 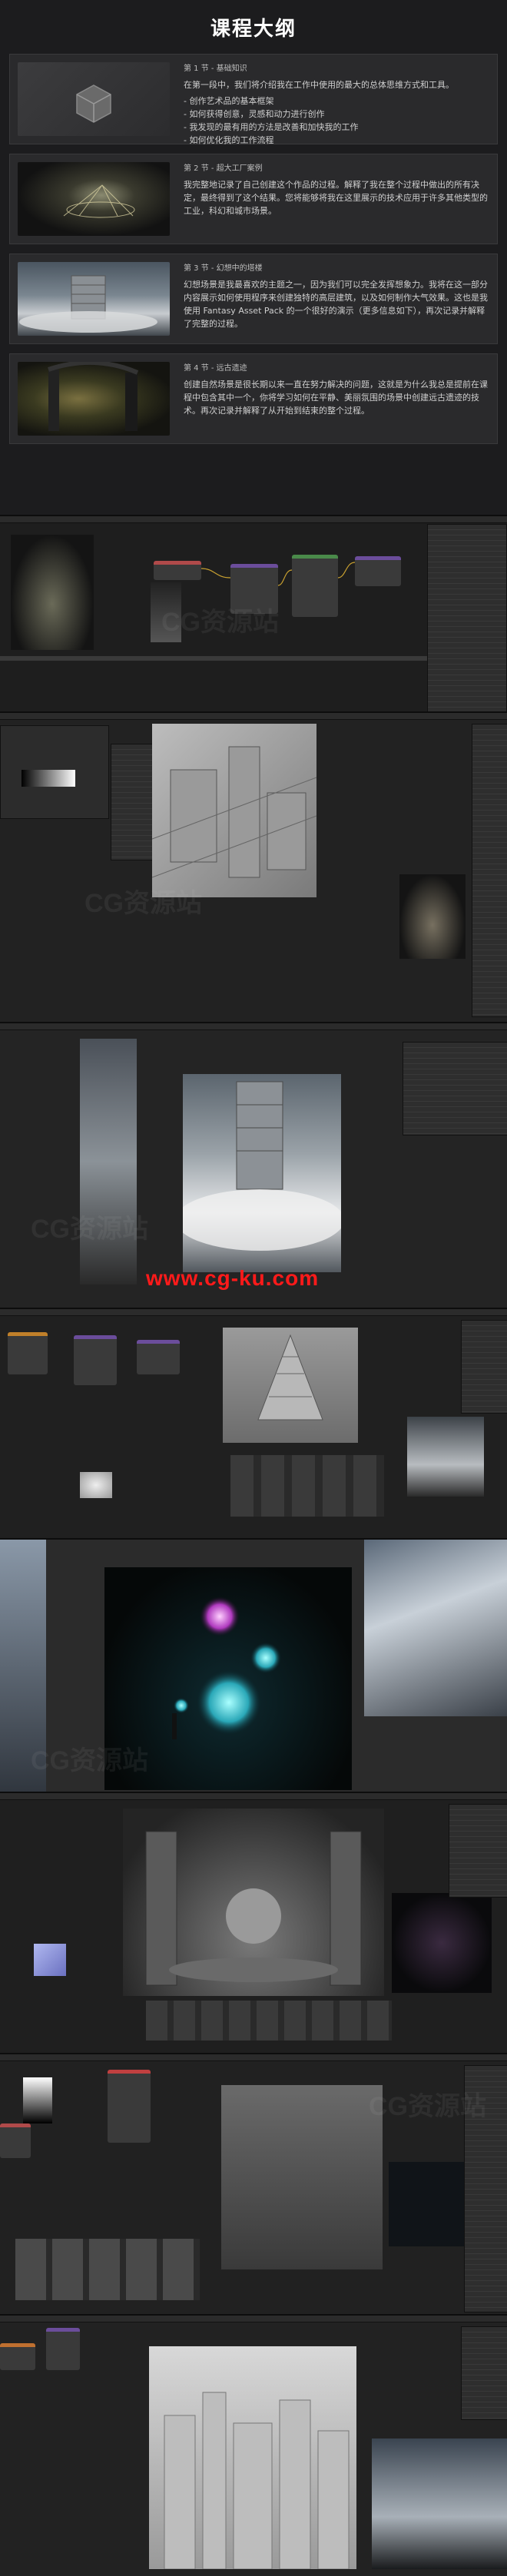 What do you see at coordinates (435, 1628) in the screenshot?
I see `mountain-reference` at bounding box center [435, 1628].